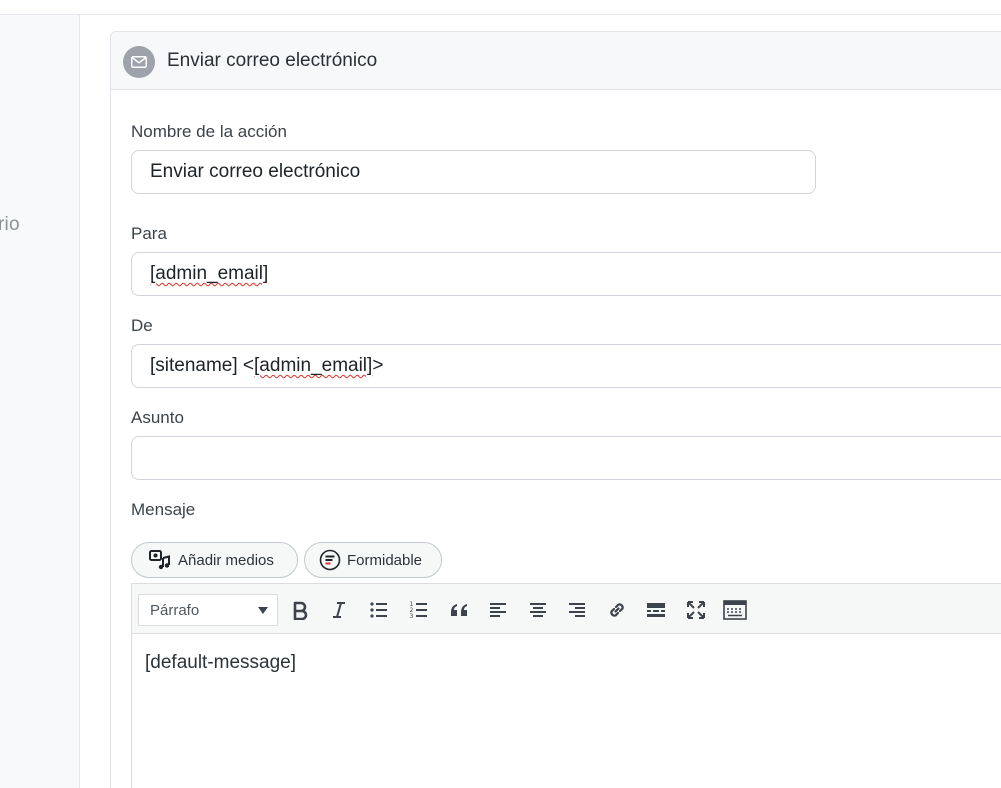 Image resolution: width=1001 pixels, height=788 pixels. I want to click on action-header: Enviar correo electrónico, so click(556, 61).